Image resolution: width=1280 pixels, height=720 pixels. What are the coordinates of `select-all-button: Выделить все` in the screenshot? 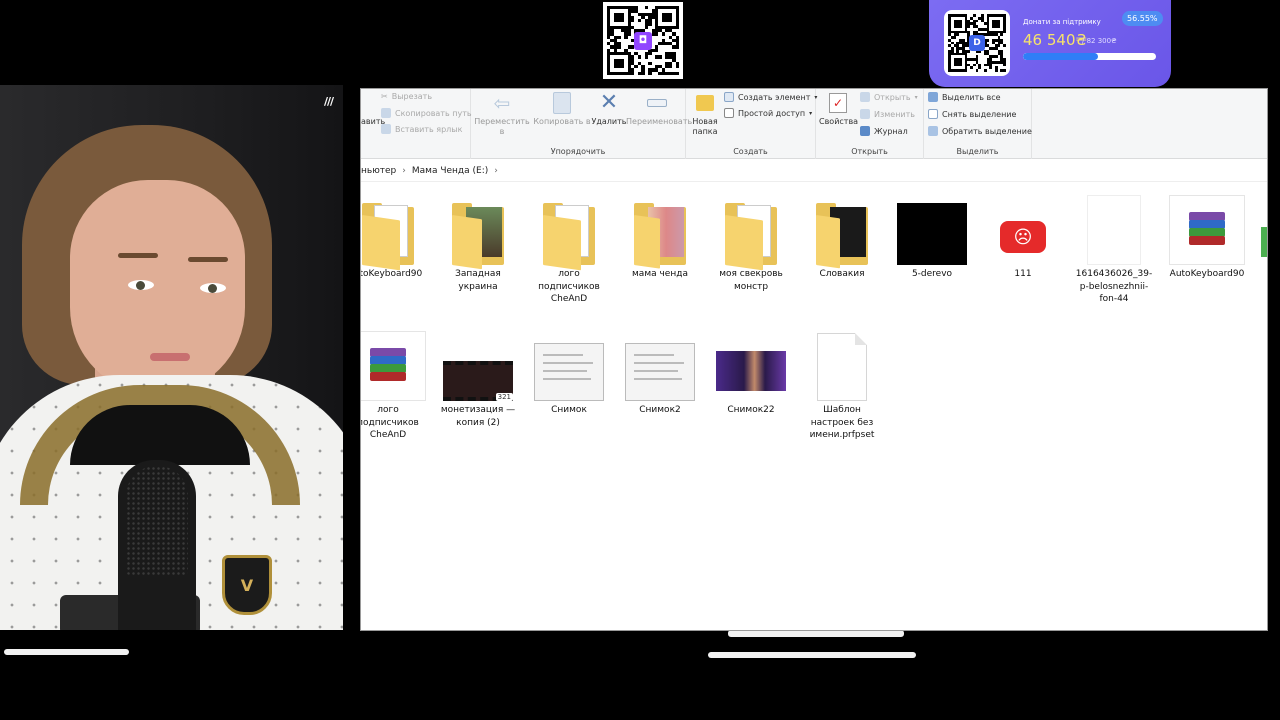 It's located at (964, 97).